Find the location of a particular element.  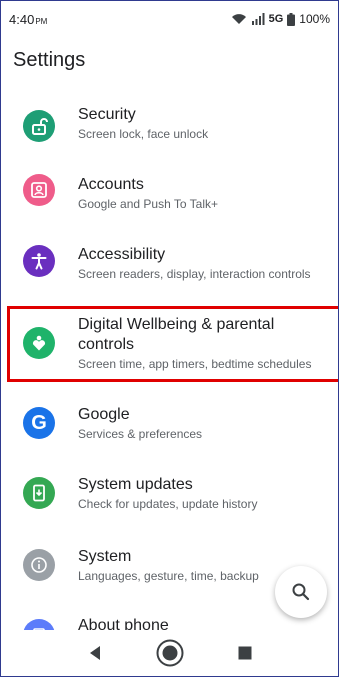

settings-item-summary: Google and Push To Talk+ is located at coordinates (148, 204).